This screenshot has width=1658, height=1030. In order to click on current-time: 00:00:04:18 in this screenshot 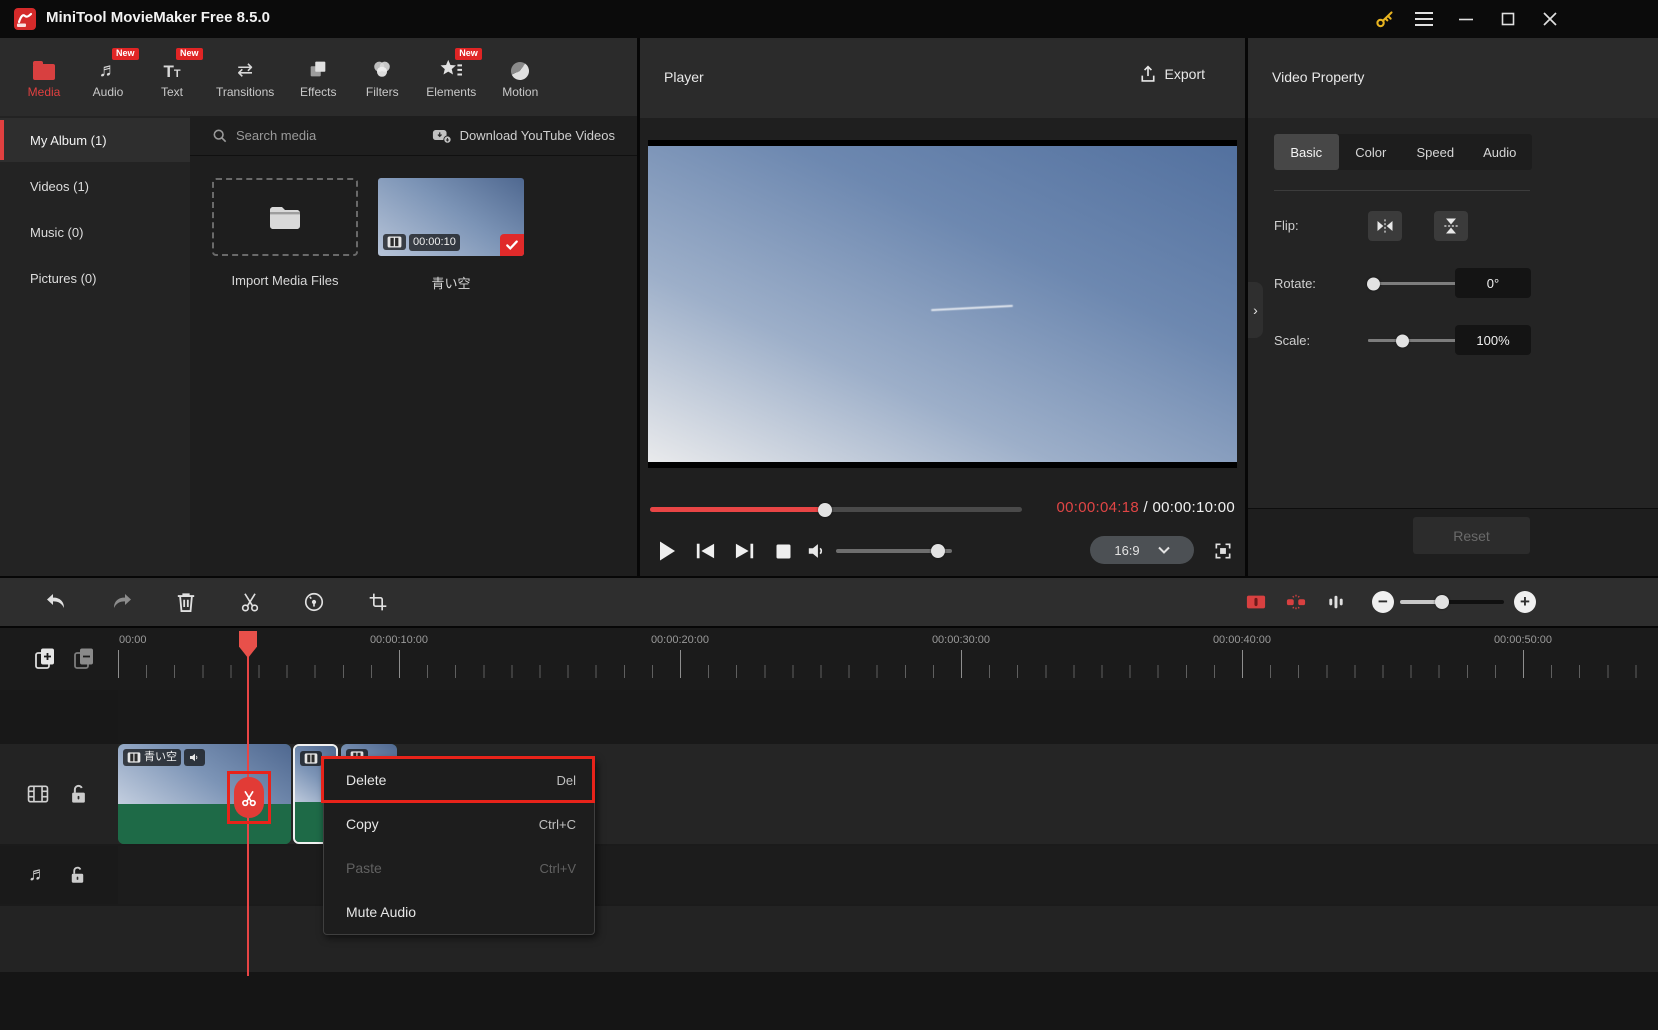, I will do `click(1098, 507)`.